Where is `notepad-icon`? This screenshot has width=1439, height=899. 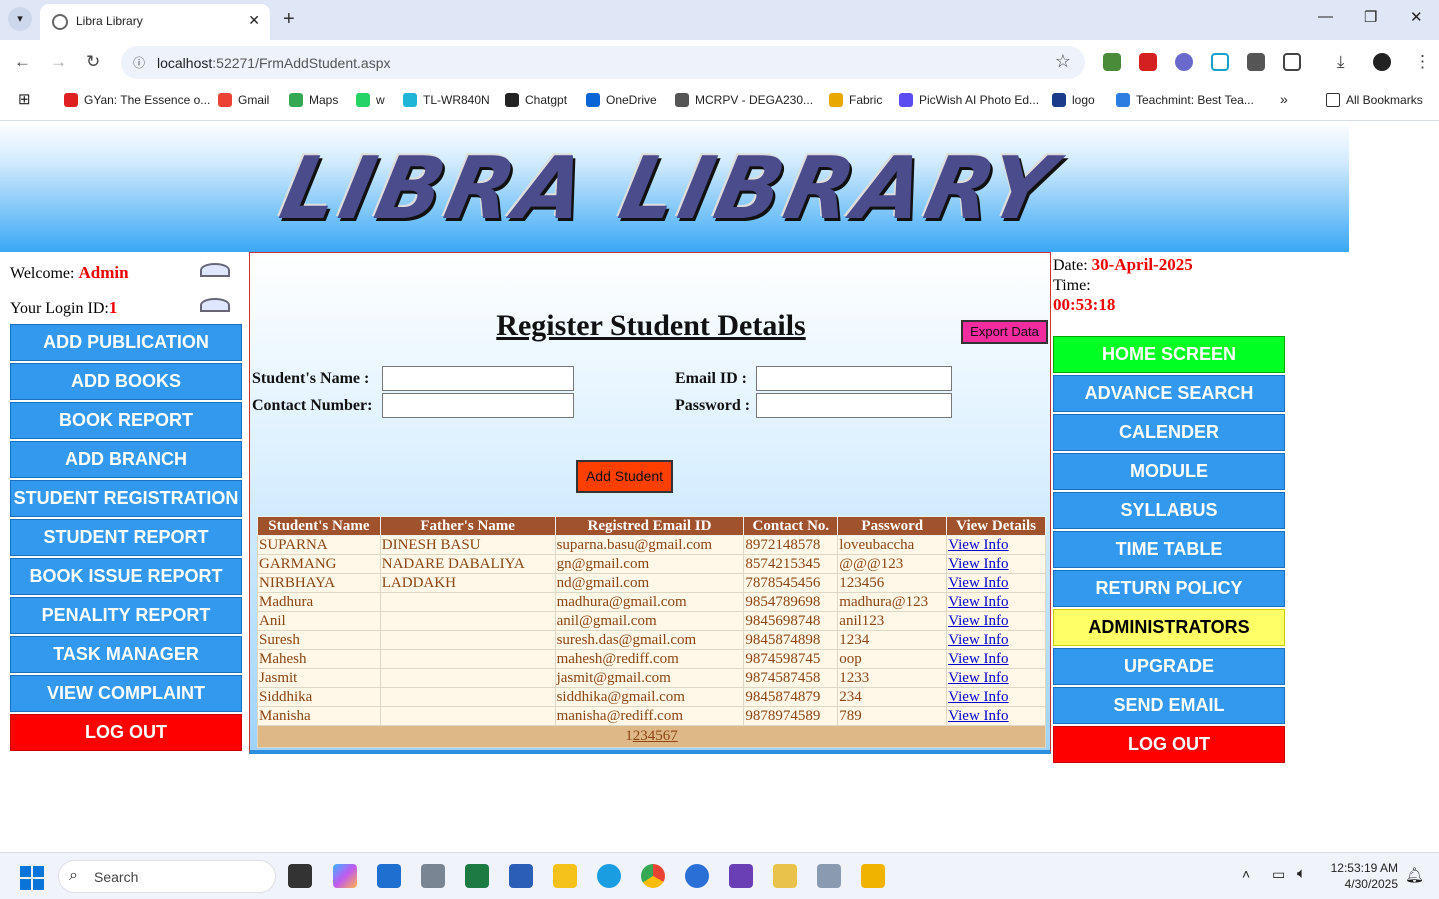
notepad-icon is located at coordinates (389, 876).